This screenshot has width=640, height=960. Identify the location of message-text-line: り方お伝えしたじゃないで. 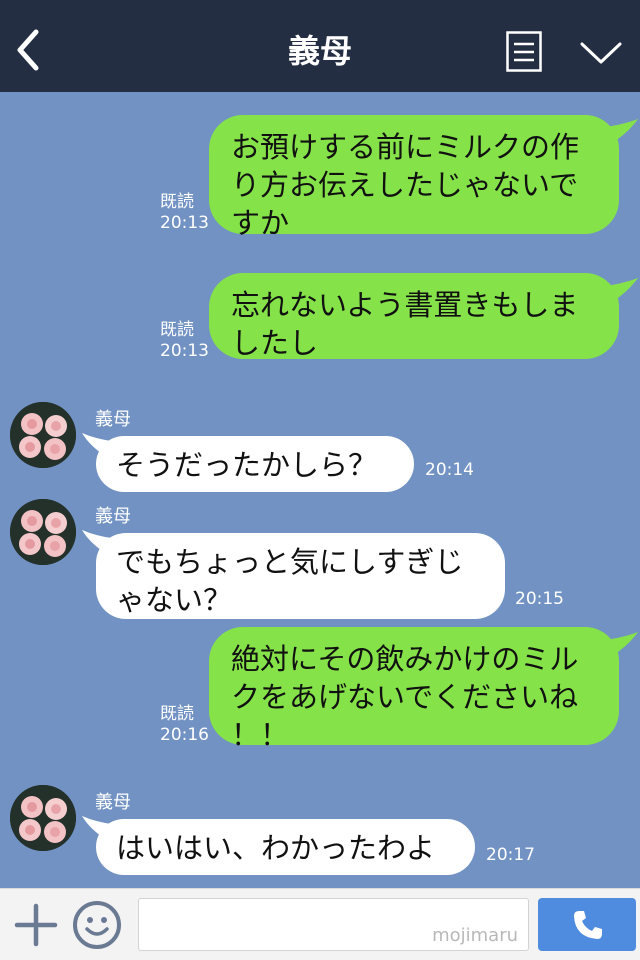
(405, 185).